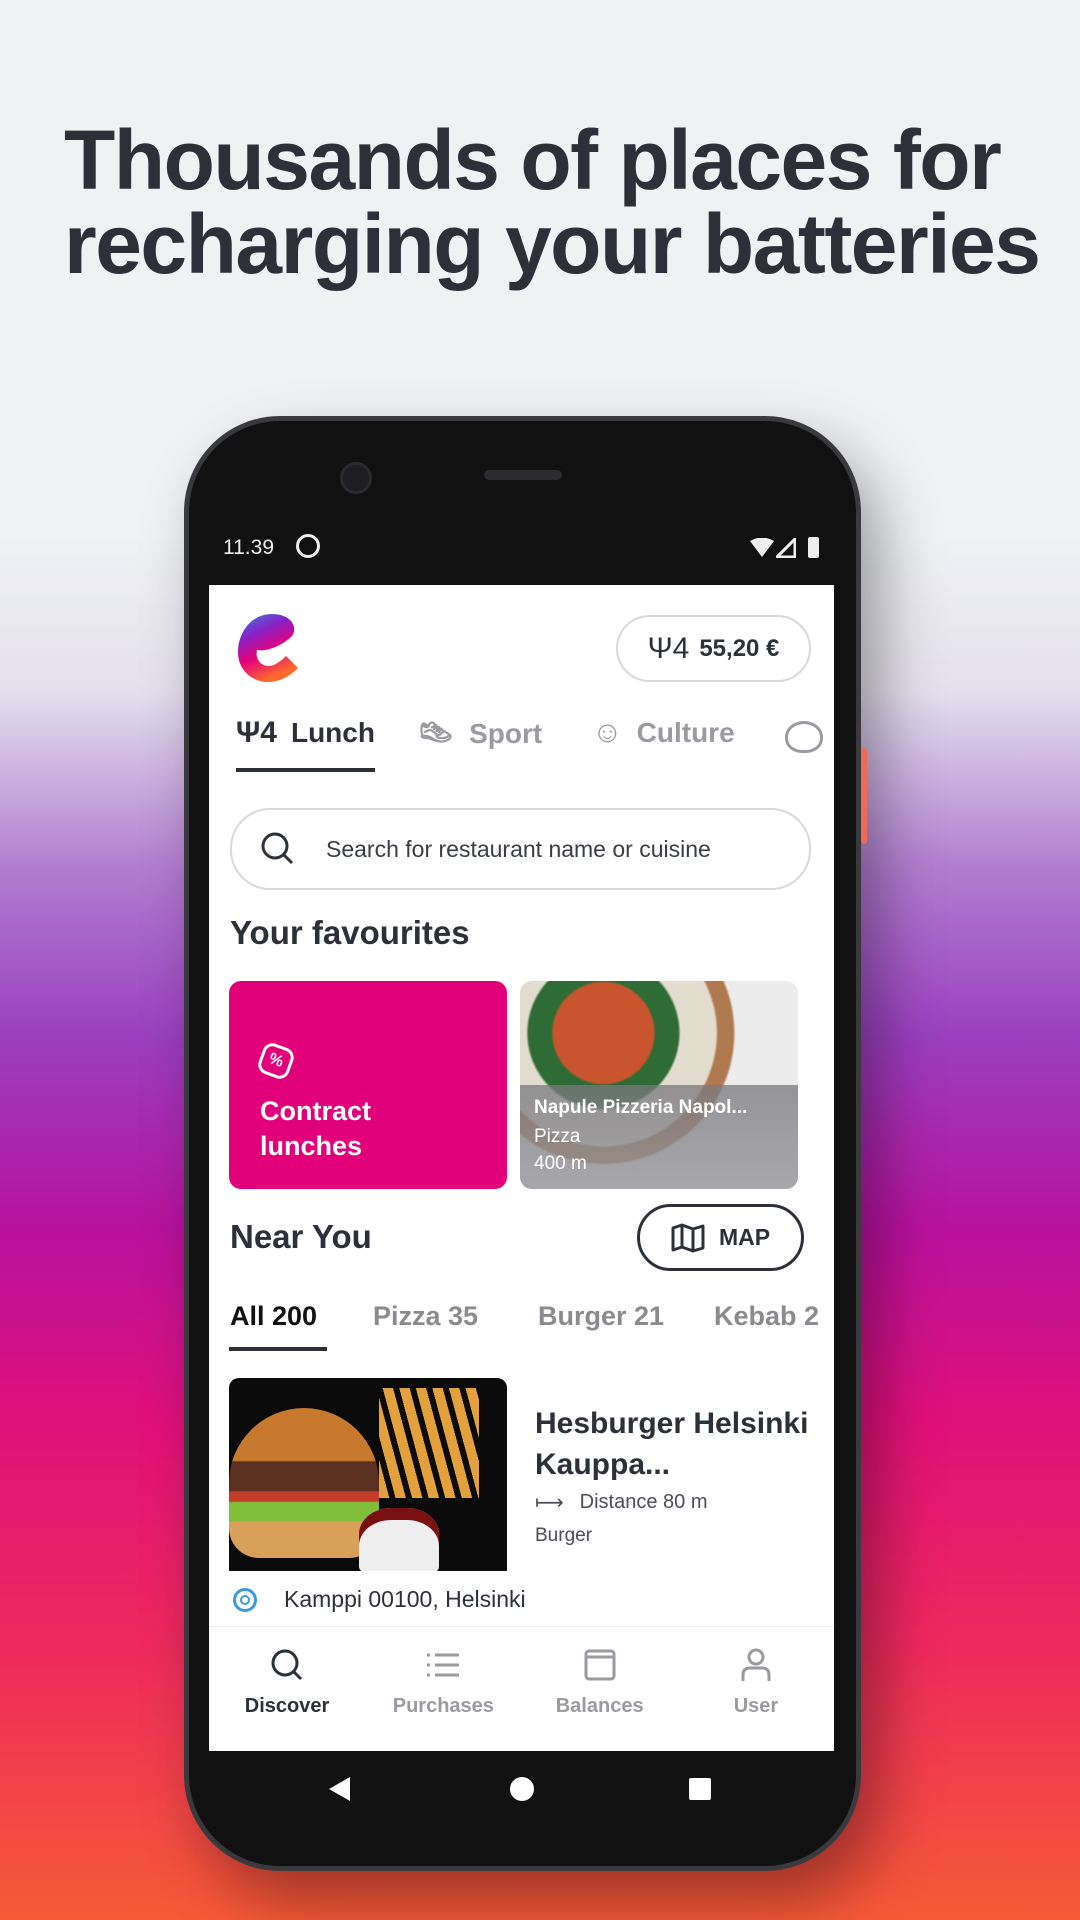 Image resolution: width=1080 pixels, height=1920 pixels. Describe the element at coordinates (248, 547) in the screenshot. I see `status-time: 11.39` at that location.